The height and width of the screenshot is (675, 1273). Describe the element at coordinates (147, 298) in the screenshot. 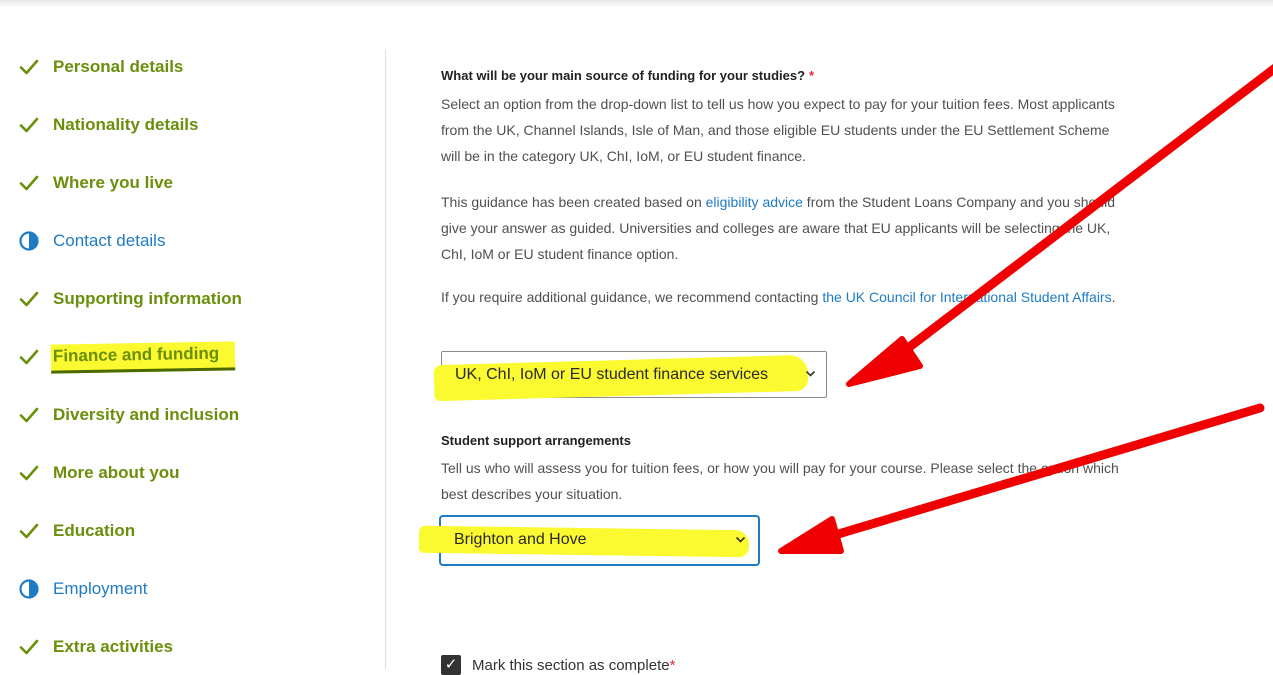

I see `sidebar-item-label: Supporting information` at that location.